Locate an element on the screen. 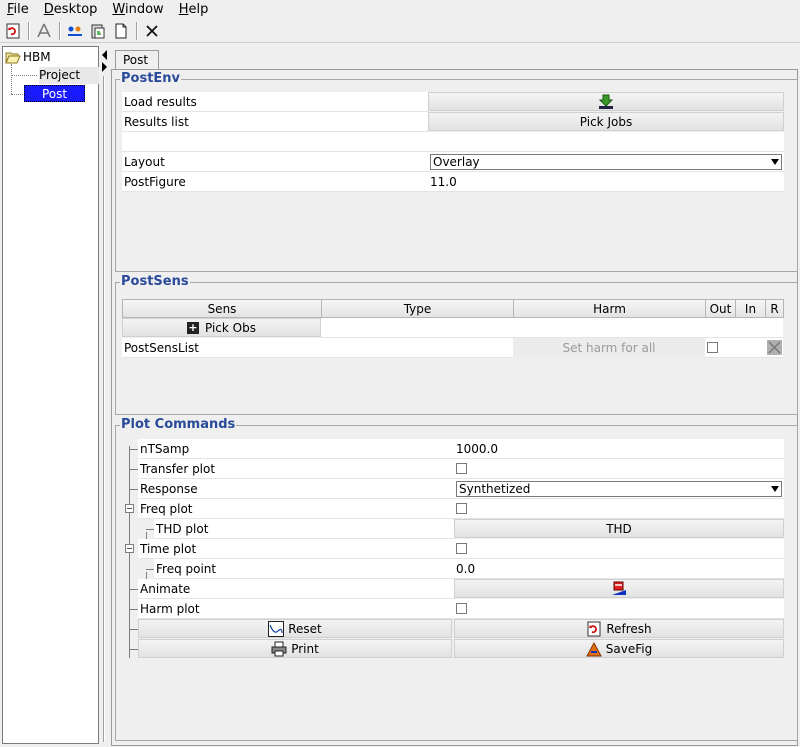 This screenshot has height=747, width=800. col-out: Out is located at coordinates (721, 308).